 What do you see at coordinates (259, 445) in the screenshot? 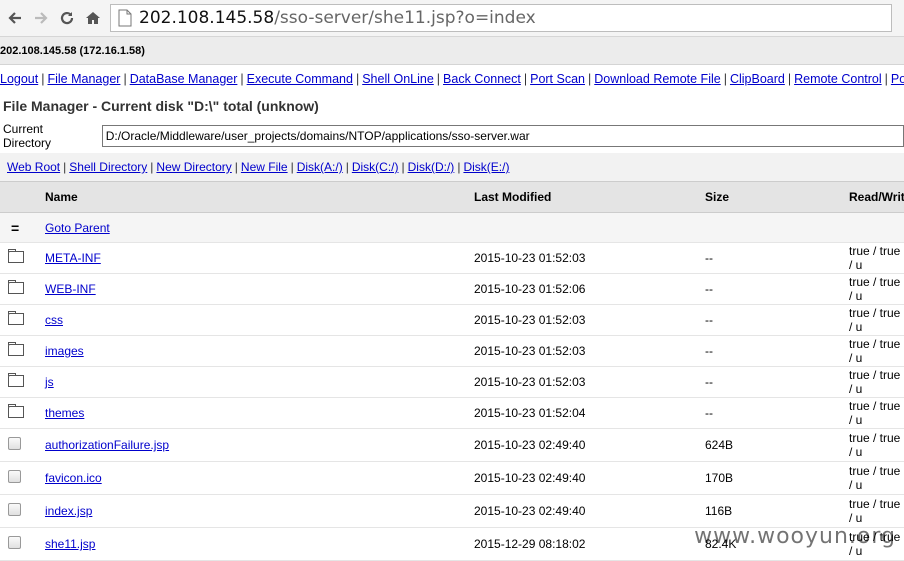
I see `row-name-cell: authorizationFailure.jsp` at bounding box center [259, 445].